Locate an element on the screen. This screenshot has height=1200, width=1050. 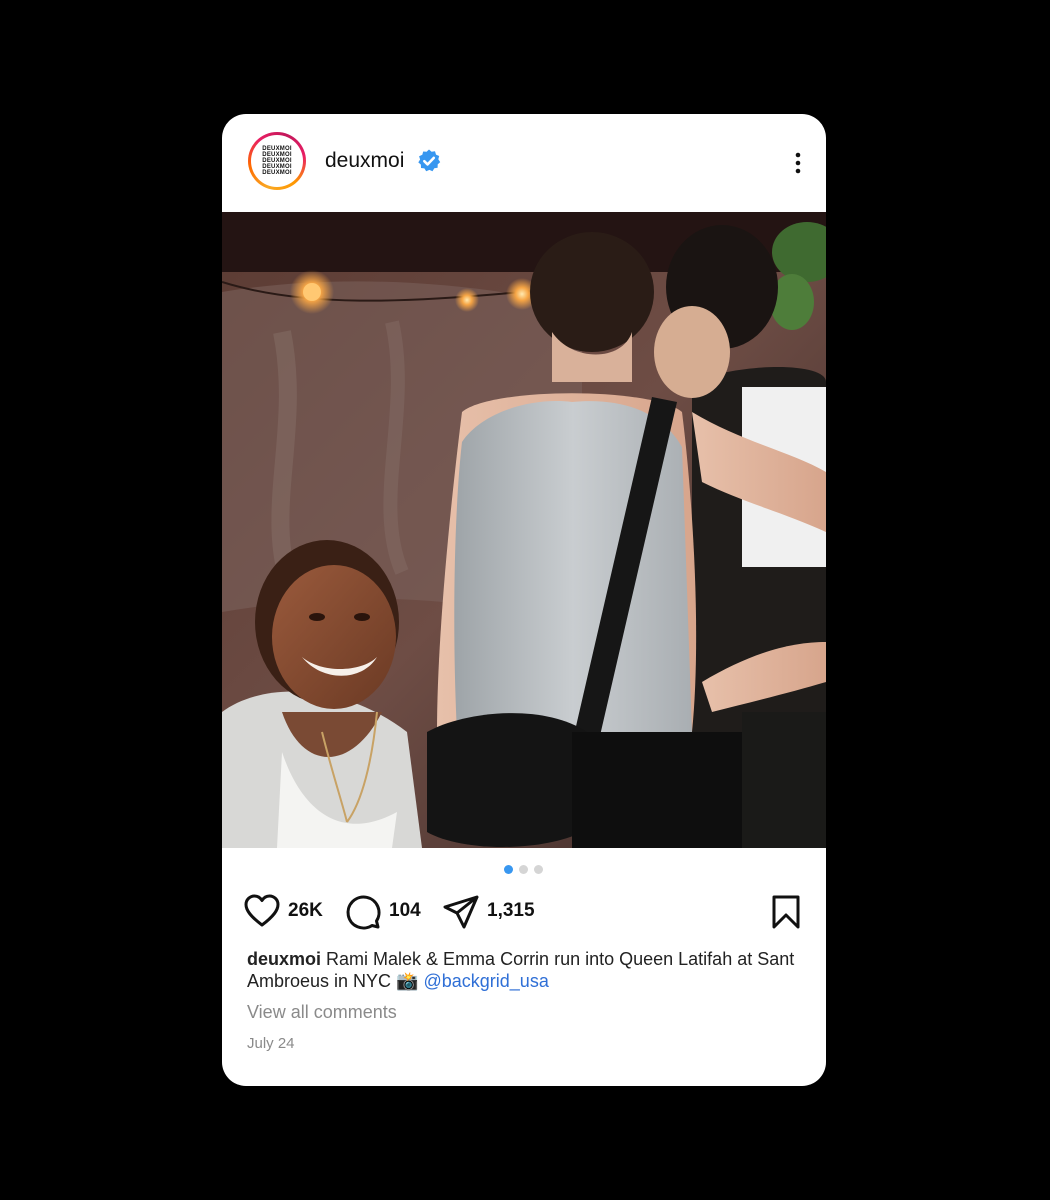
caption-mention-link: @backgrid_usa is located at coordinates (485, 981).